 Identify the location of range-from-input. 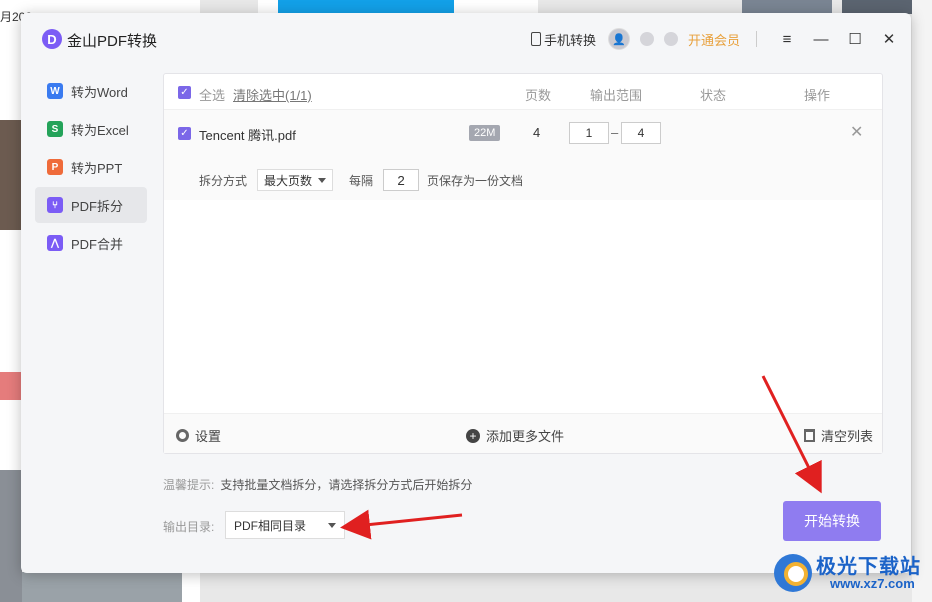
(589, 133).